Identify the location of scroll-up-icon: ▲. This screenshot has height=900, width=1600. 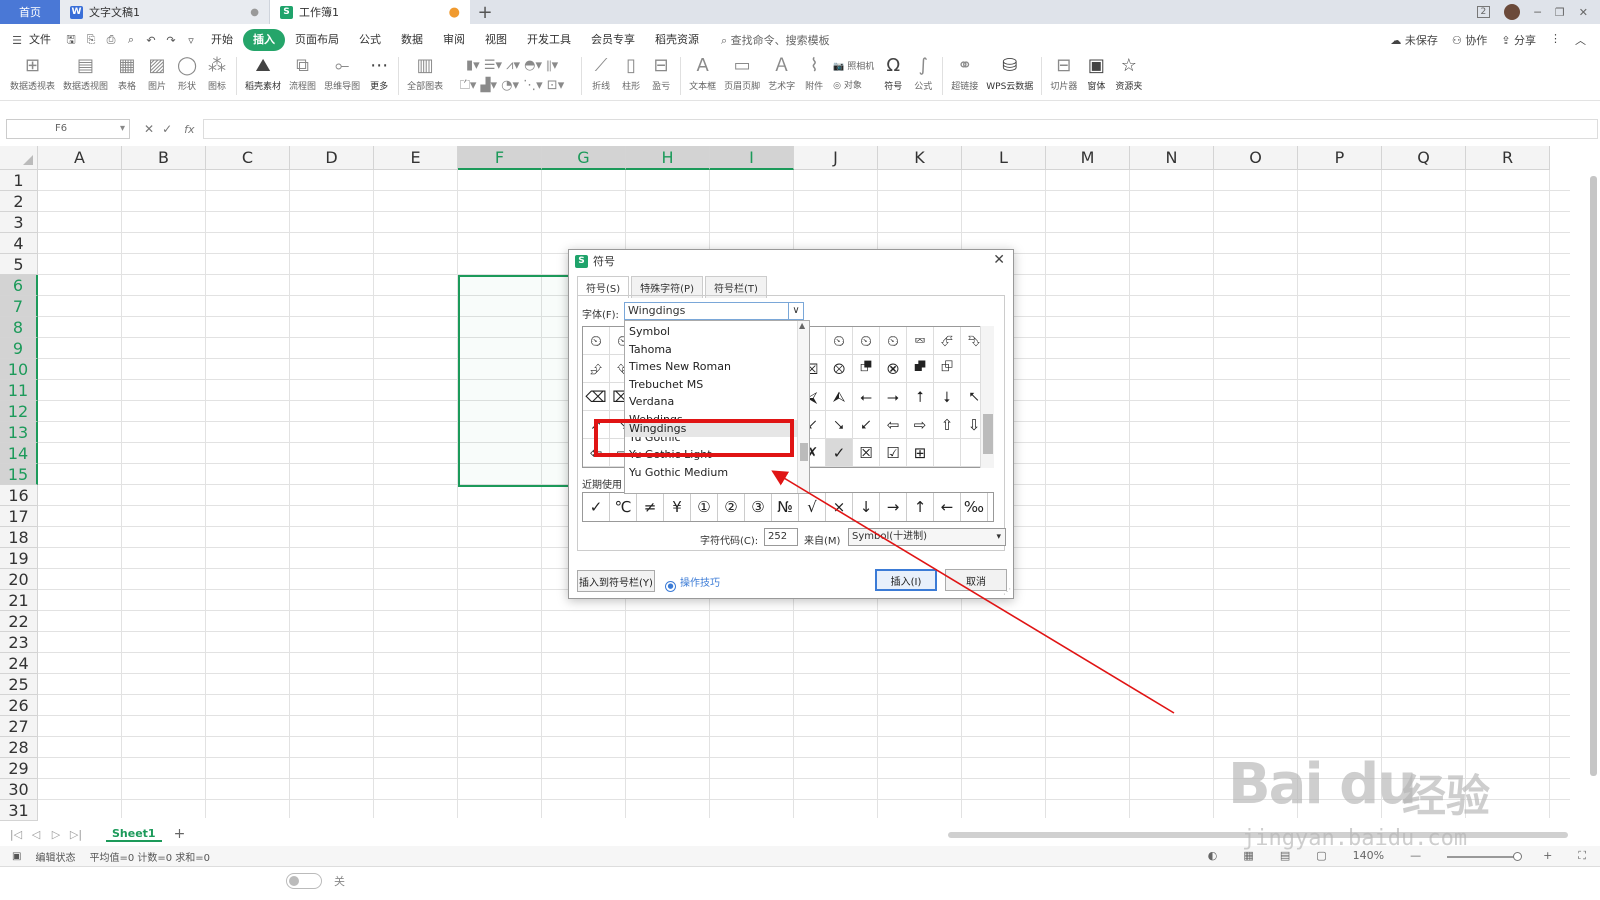
(802, 325).